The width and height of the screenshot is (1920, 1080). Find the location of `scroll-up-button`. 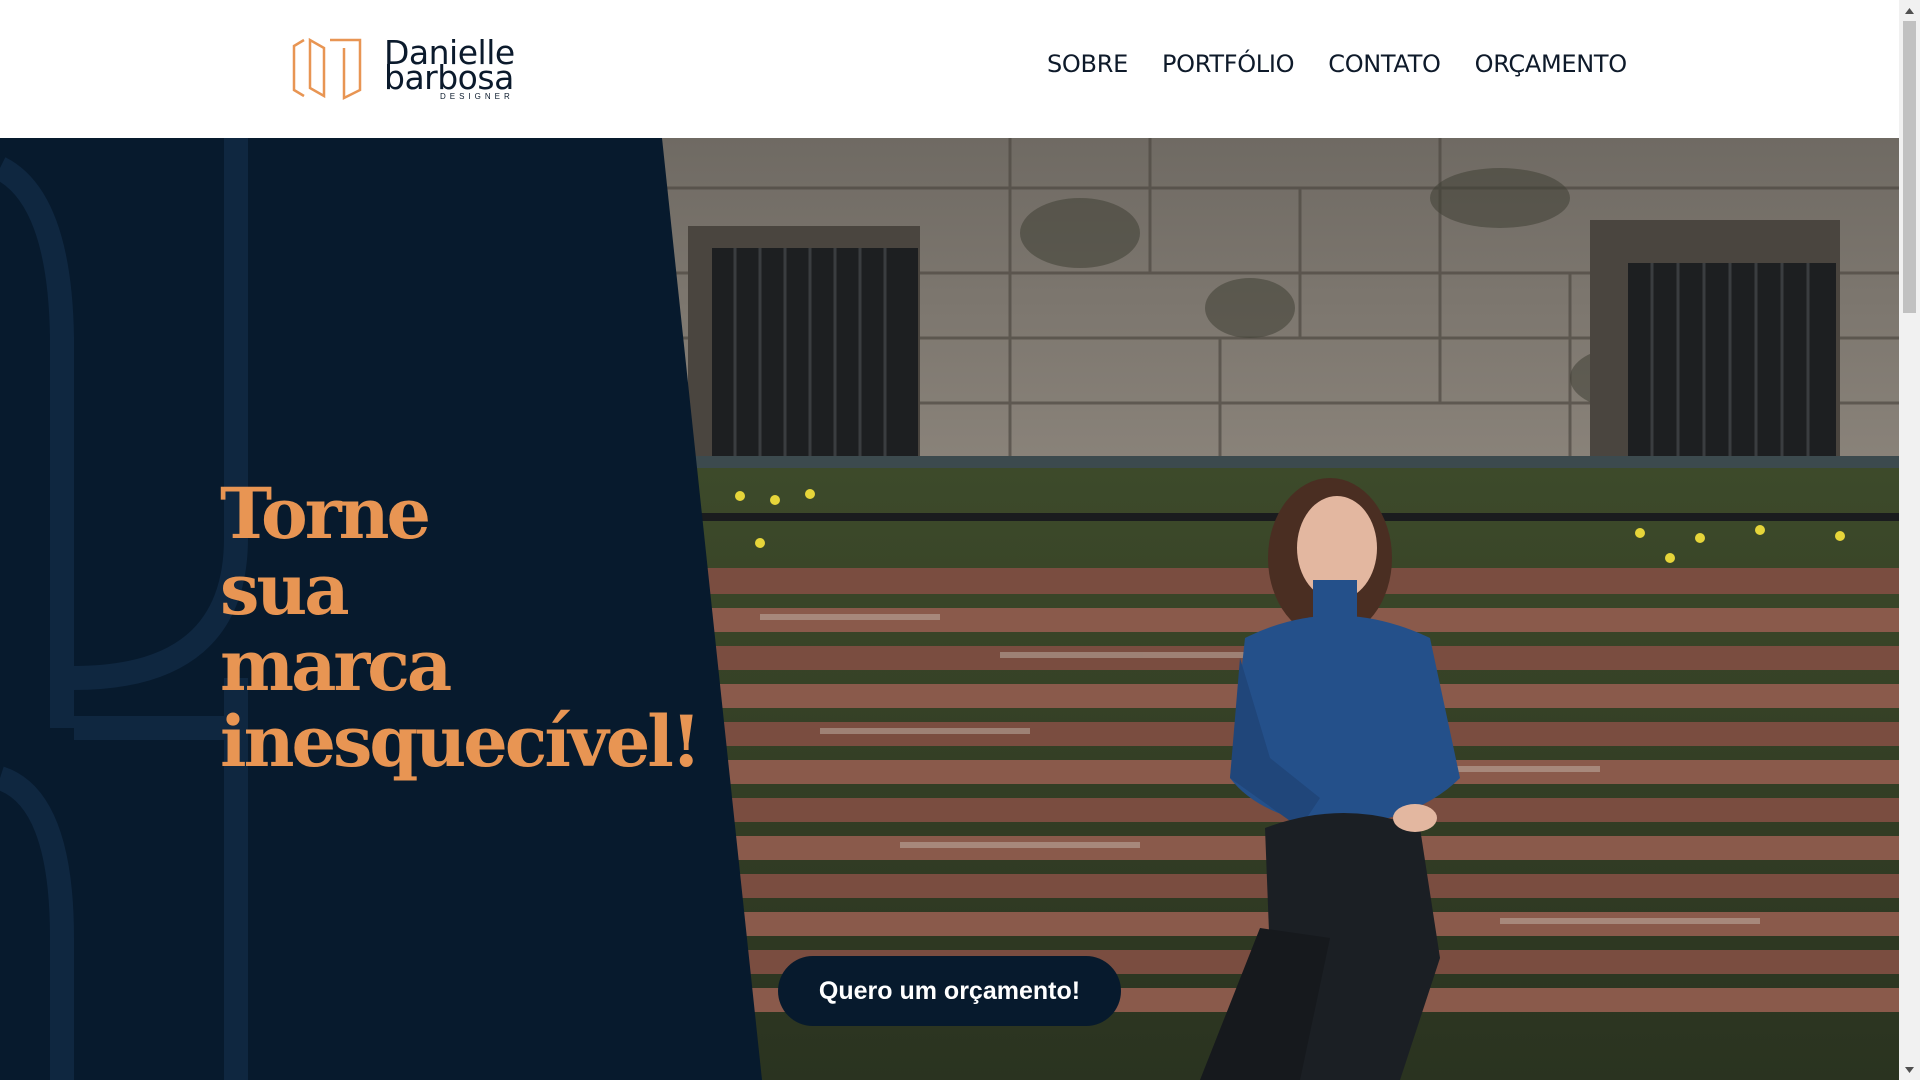

scroll-up-button is located at coordinates (1909, 10).